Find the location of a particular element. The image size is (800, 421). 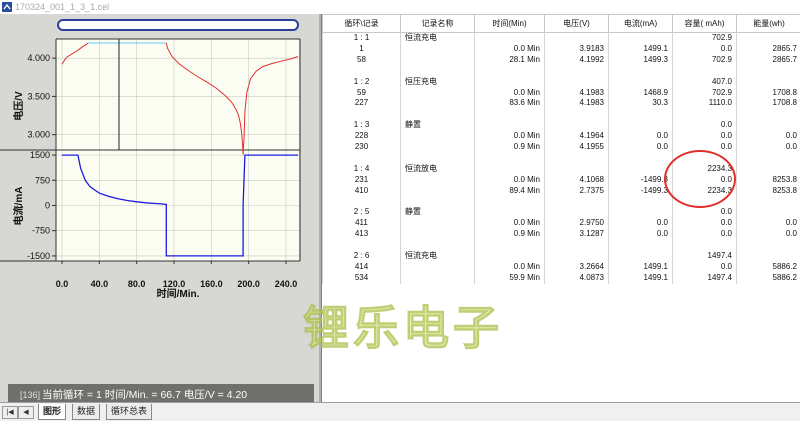

table-row: 10.0 Min3.91831499.10.02865.7 is located at coordinates (561, 49).